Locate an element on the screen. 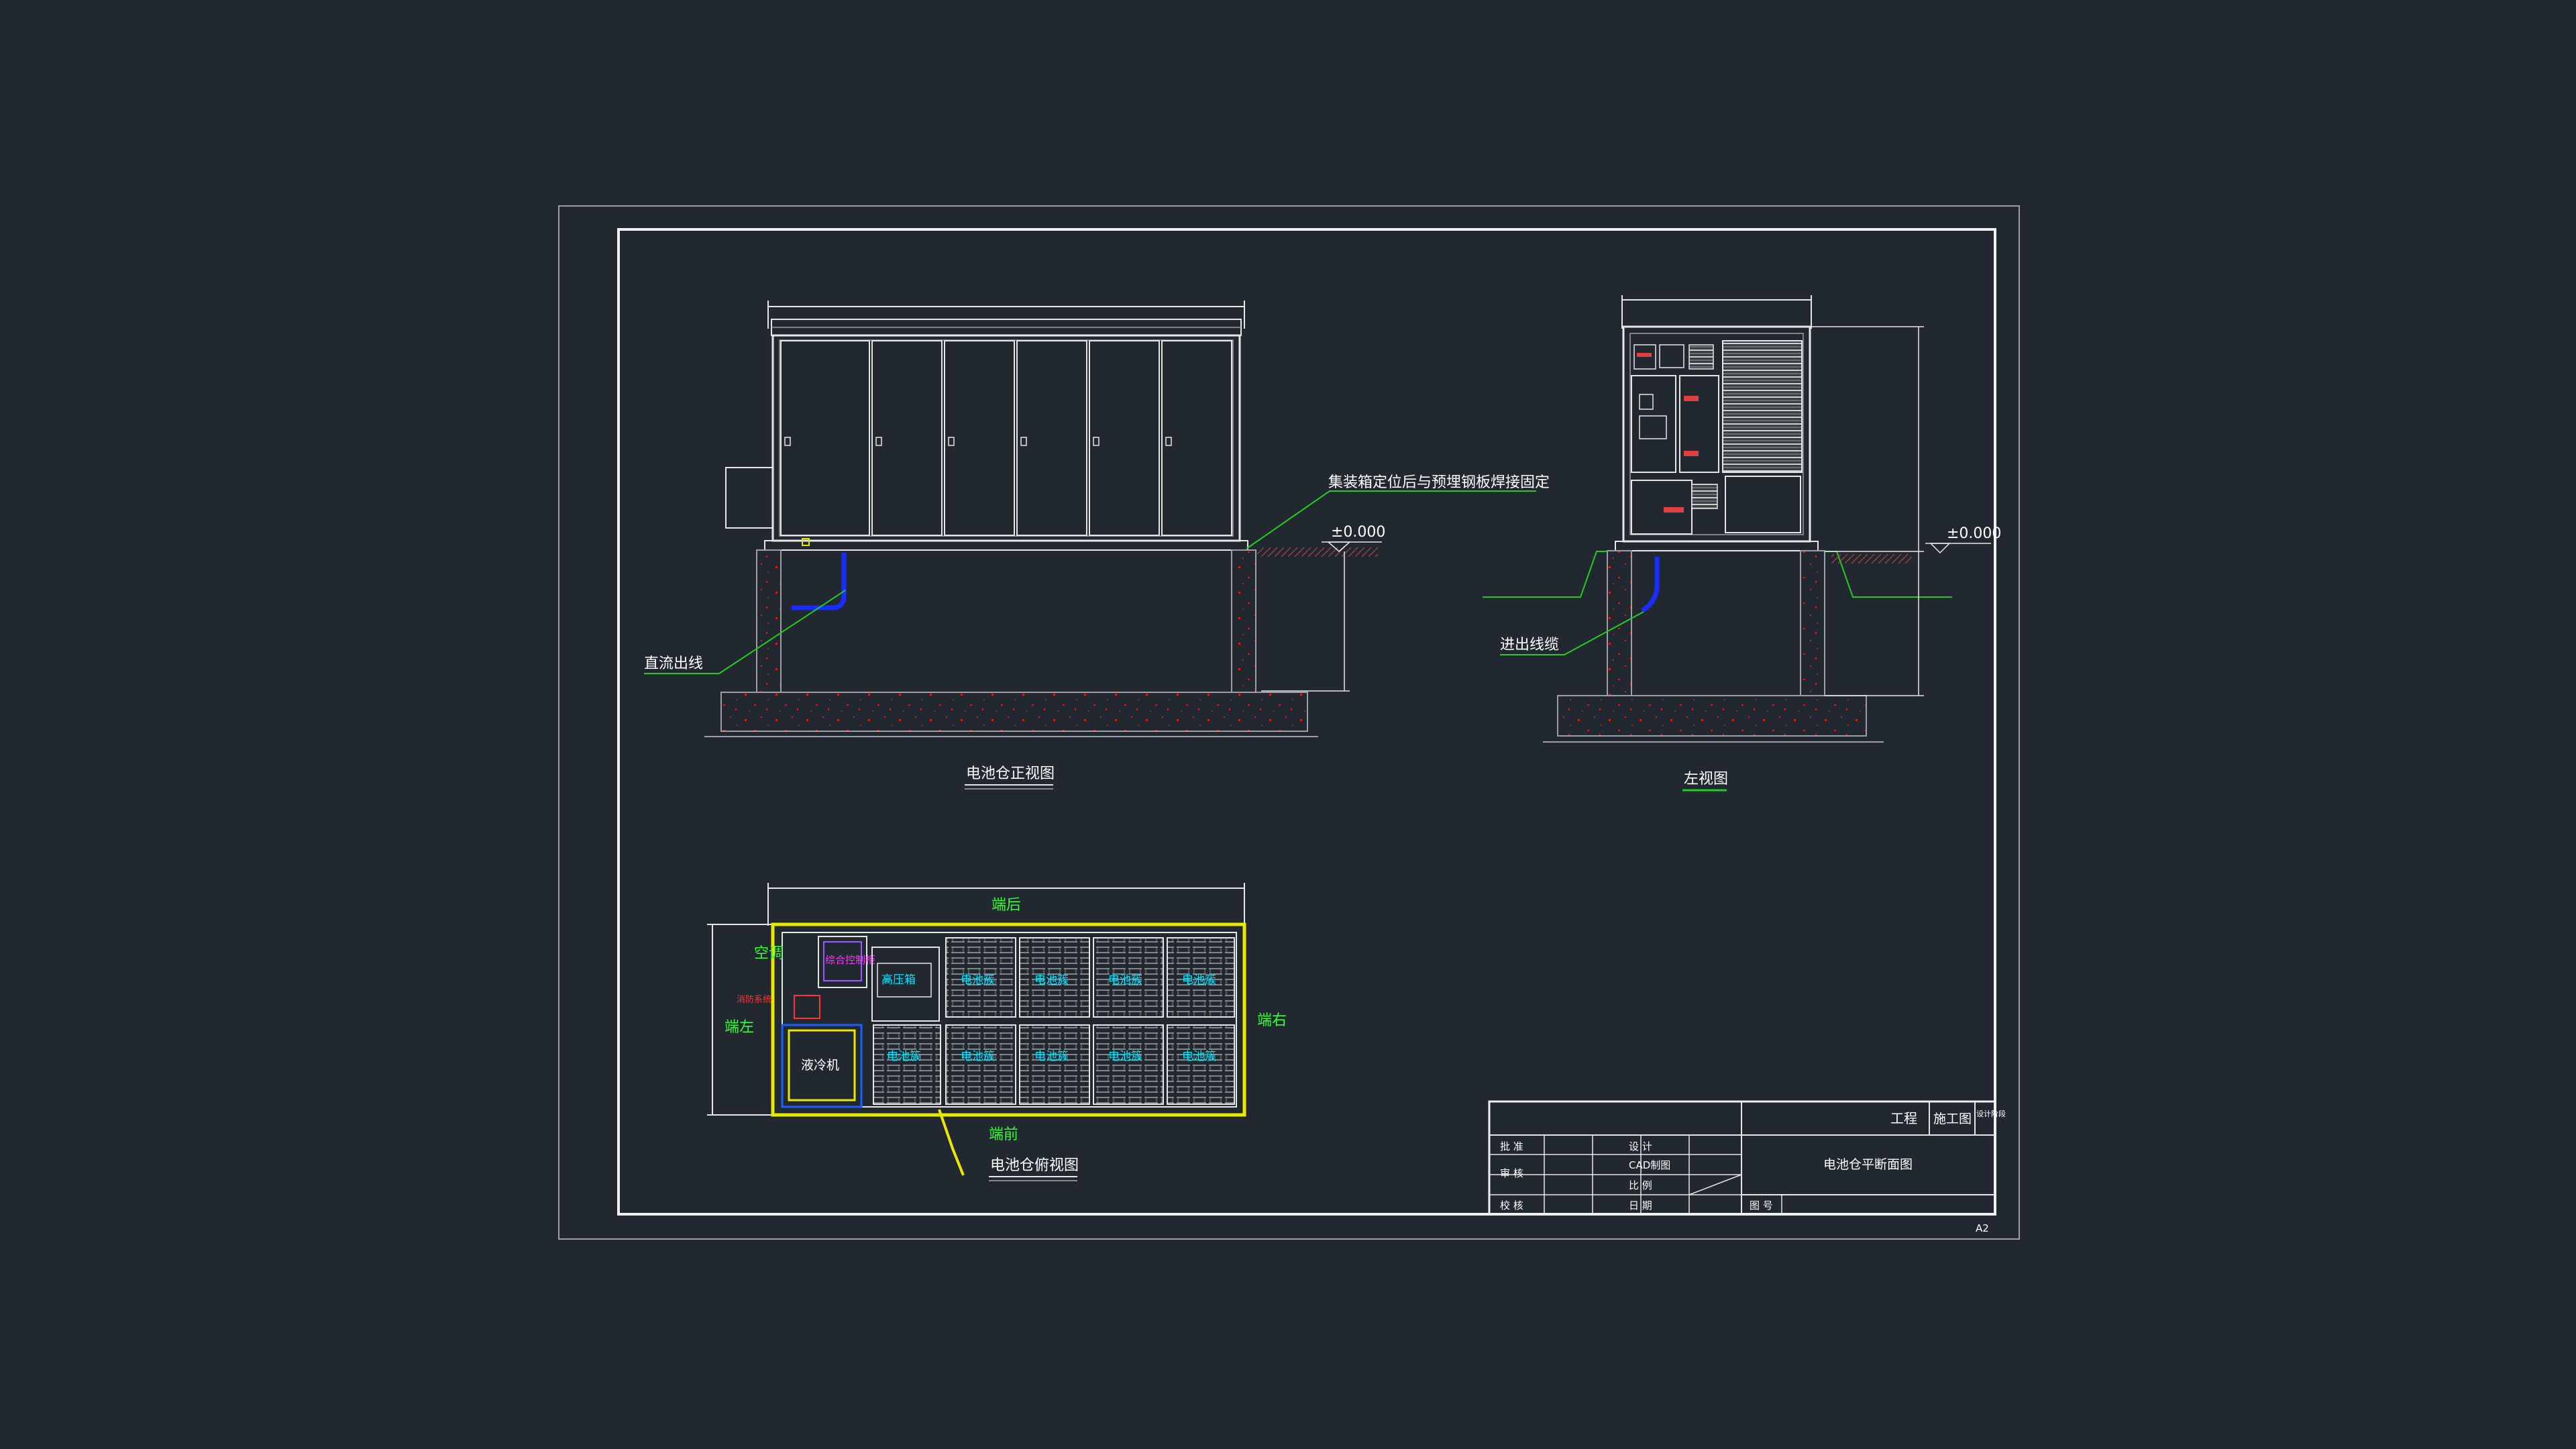 This screenshot has width=2576, height=1449. weld-annotation: 集装箱定位后与预埋钢板焊接固定 is located at coordinates (1439, 482).